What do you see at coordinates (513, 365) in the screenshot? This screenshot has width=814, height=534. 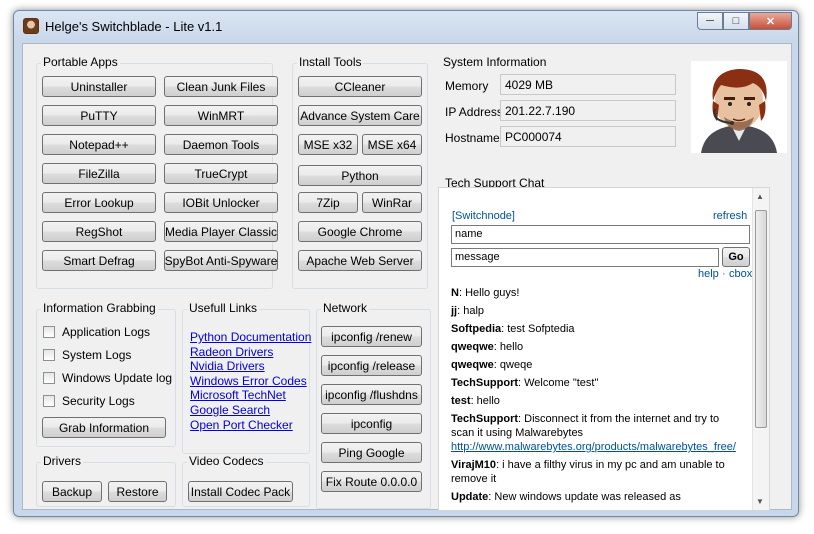 I see `chat-text: : qweqe` at bounding box center [513, 365].